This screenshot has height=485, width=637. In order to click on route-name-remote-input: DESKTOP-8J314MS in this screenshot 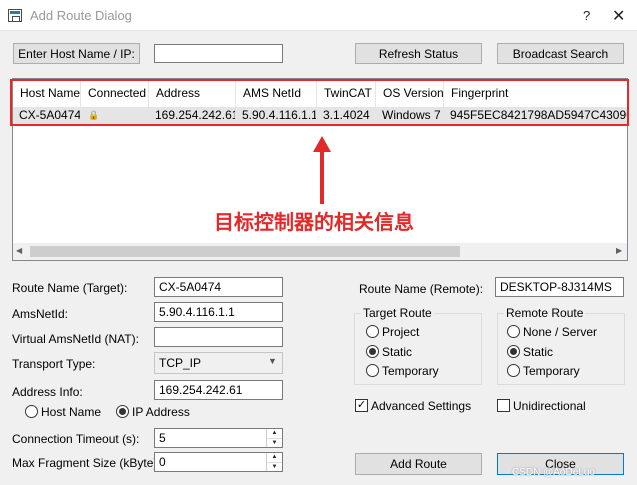, I will do `click(559, 287)`.